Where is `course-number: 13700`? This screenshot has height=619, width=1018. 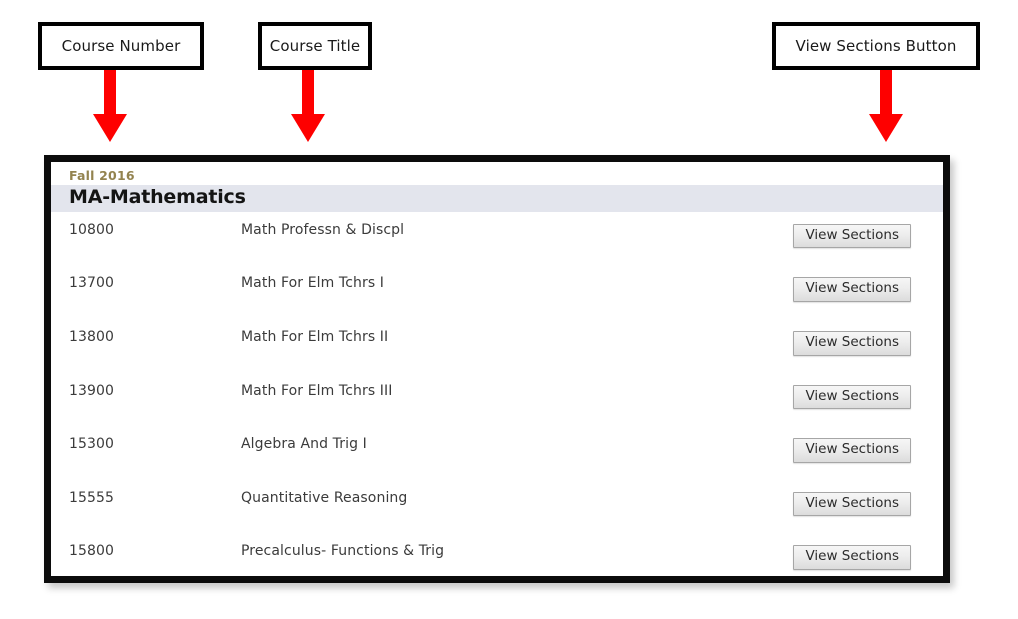 course-number: 13700 is located at coordinates (92, 283).